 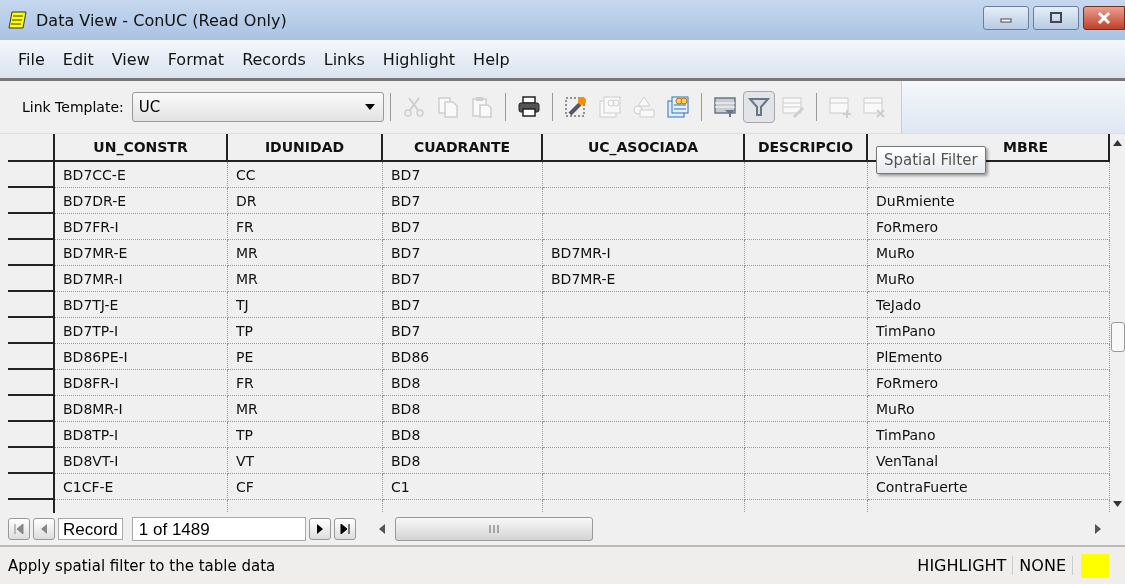 I want to click on scissors-icon, so click(x=413, y=107).